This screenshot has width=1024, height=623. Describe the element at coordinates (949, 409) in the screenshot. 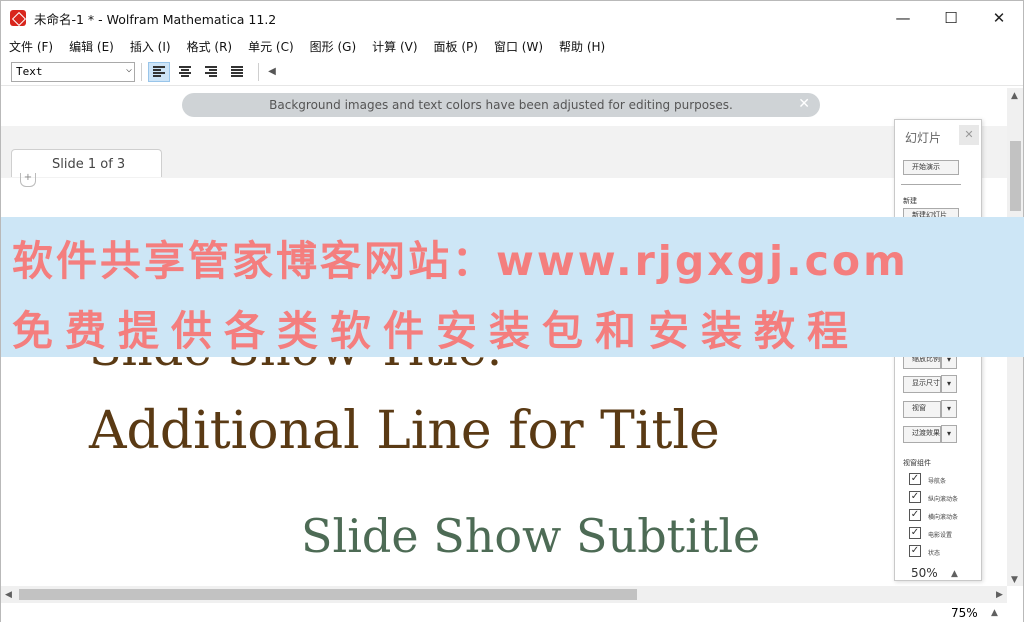

I see `palette-dropdown-3: ▾` at that location.